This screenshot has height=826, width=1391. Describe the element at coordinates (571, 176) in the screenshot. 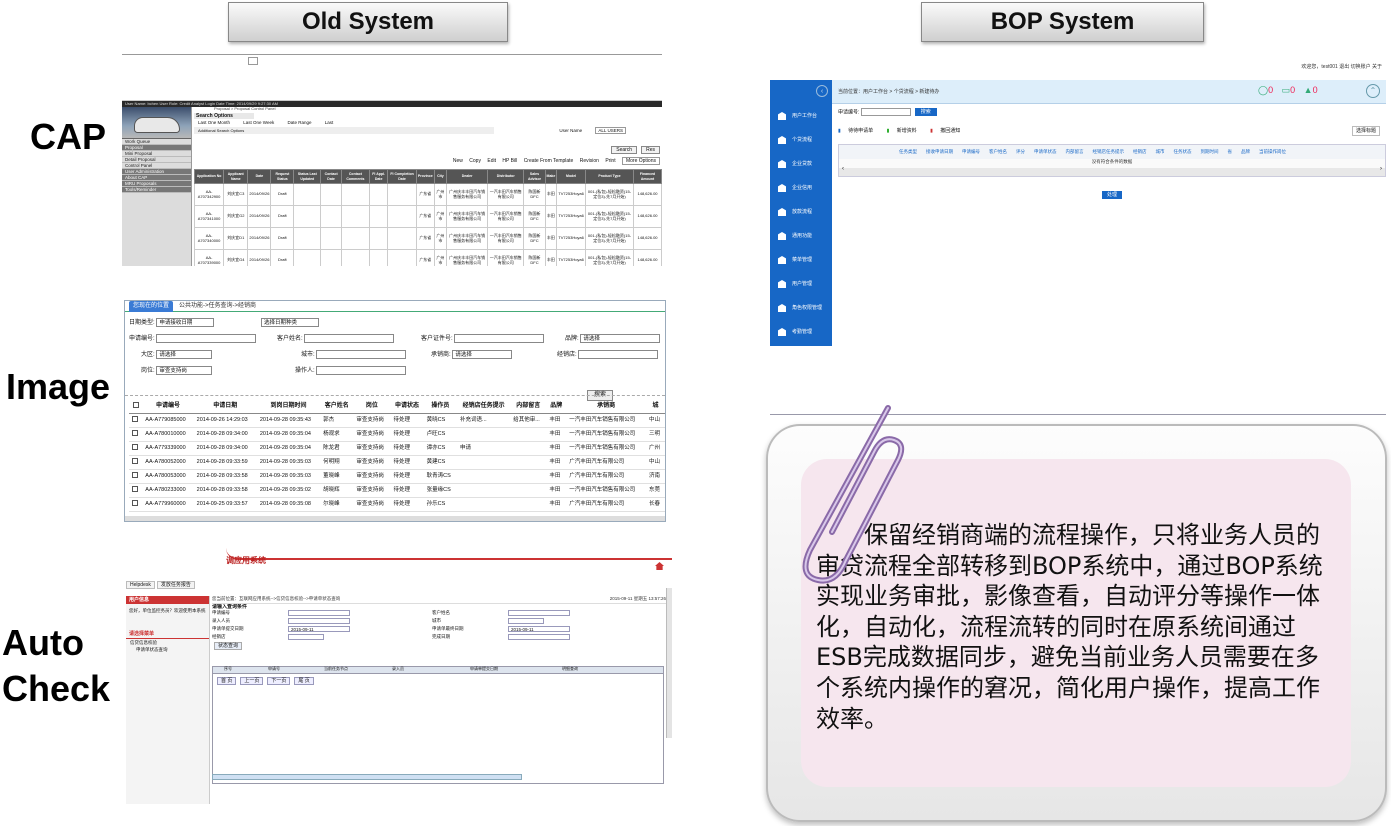

I see `column-header: Model` at that location.